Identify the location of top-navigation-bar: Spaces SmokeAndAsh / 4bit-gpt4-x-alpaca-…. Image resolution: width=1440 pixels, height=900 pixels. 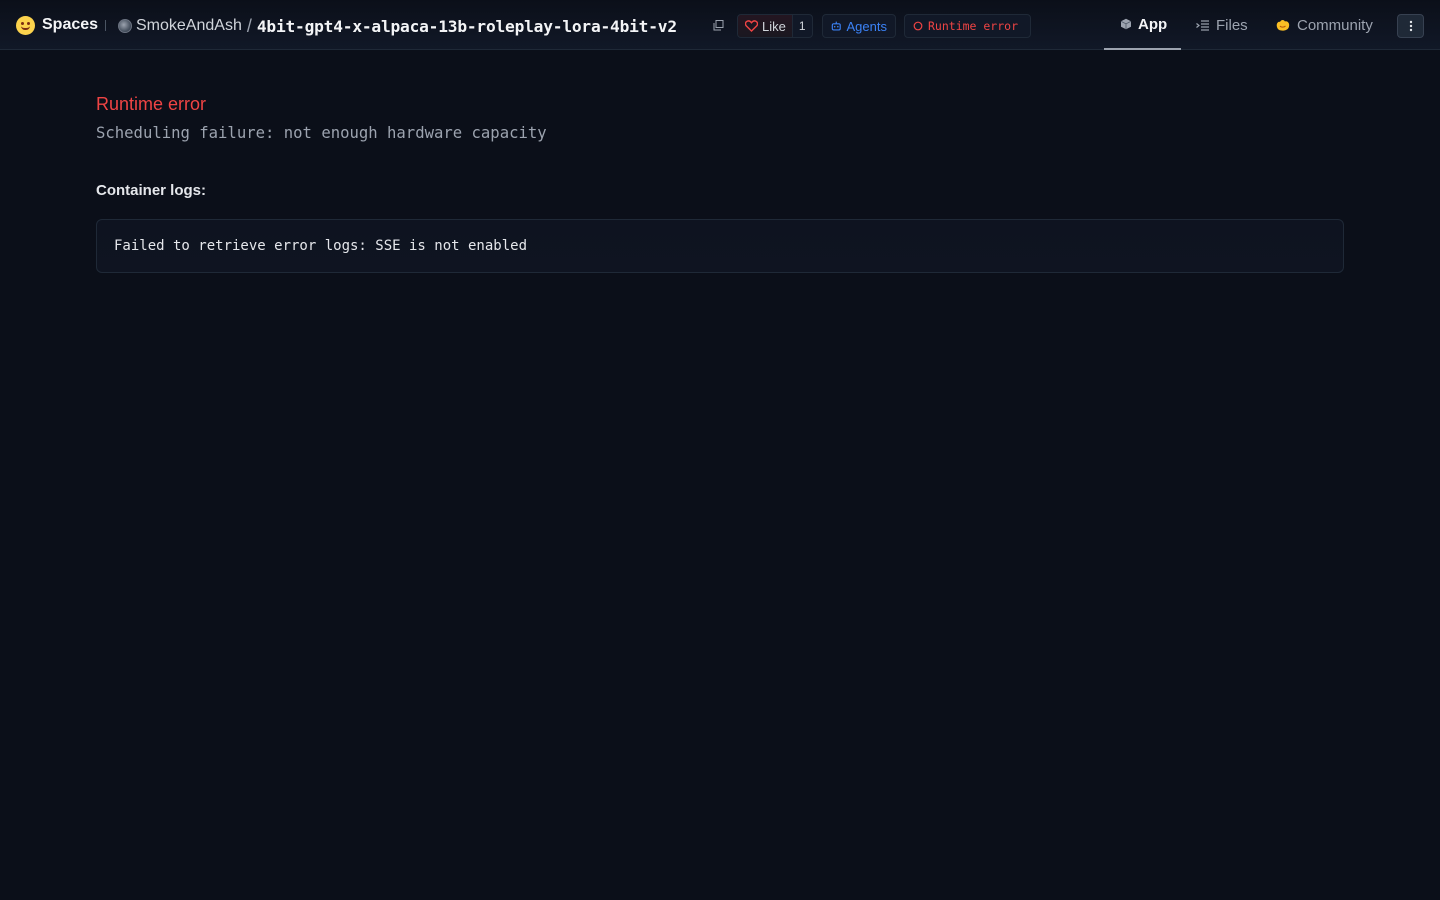
(720, 25).